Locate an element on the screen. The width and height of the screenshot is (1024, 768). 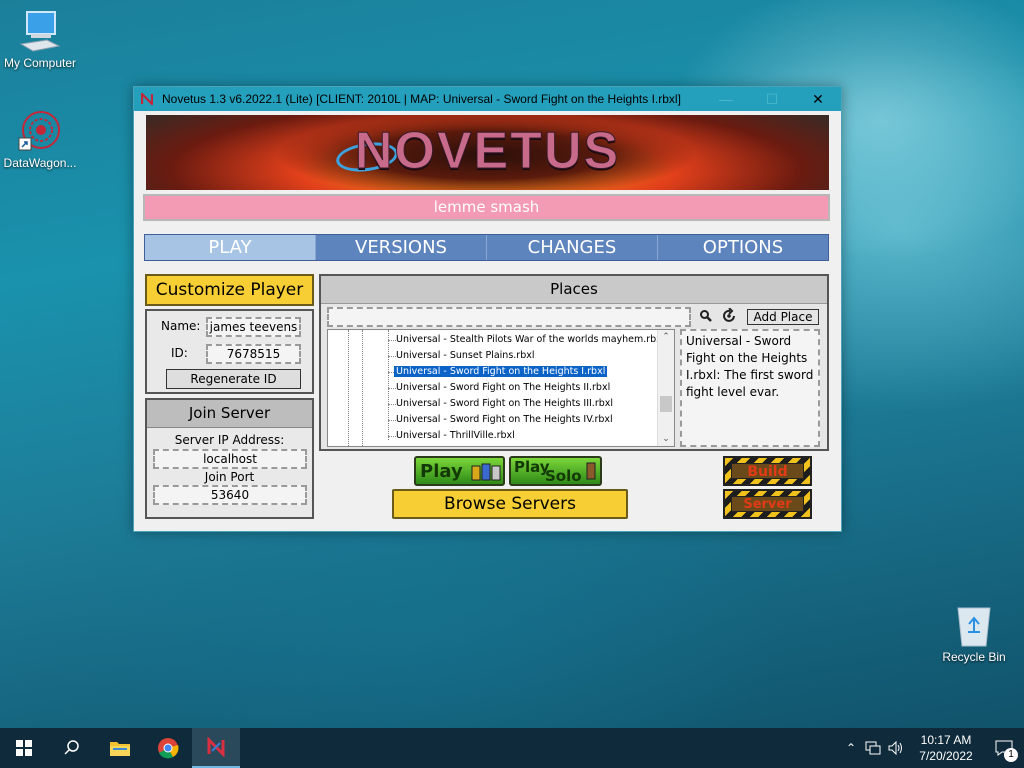
join-server-header: Join Server is located at coordinates (229, 414).